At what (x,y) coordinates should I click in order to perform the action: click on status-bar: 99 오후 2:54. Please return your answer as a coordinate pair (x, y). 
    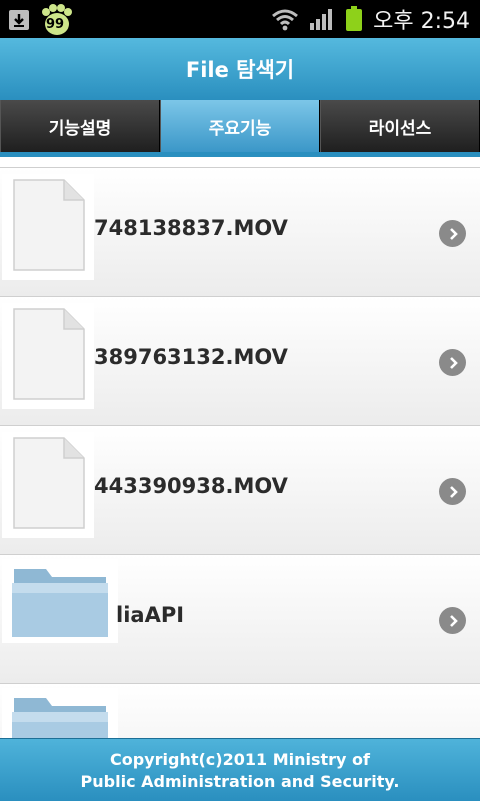
    Looking at the image, I should click on (240, 19).